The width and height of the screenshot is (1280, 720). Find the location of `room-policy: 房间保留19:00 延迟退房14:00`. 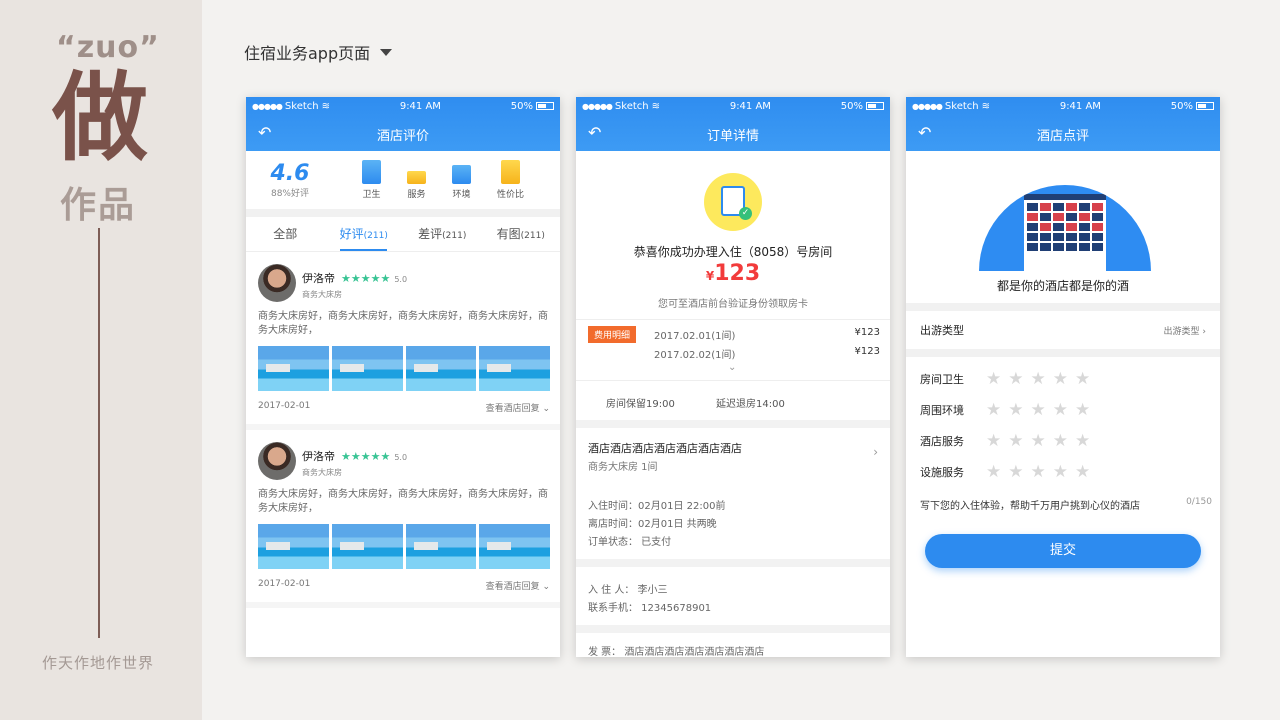

room-policy: 房间保留19:00 延迟退房14:00 is located at coordinates (733, 400).